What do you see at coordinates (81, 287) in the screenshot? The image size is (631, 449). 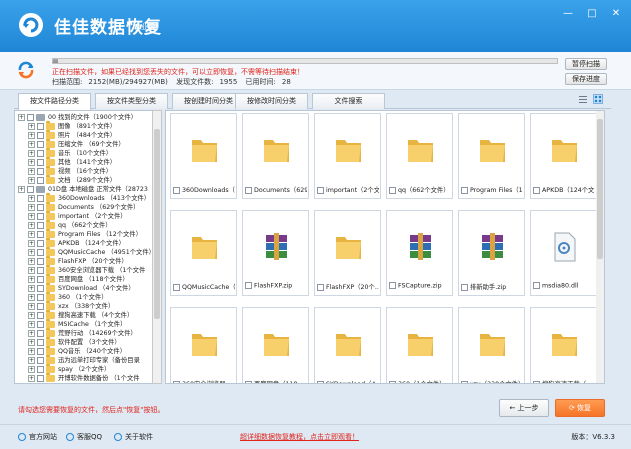 I see `tree-folder-node: + SYDownload （4个文件）` at bounding box center [81, 287].